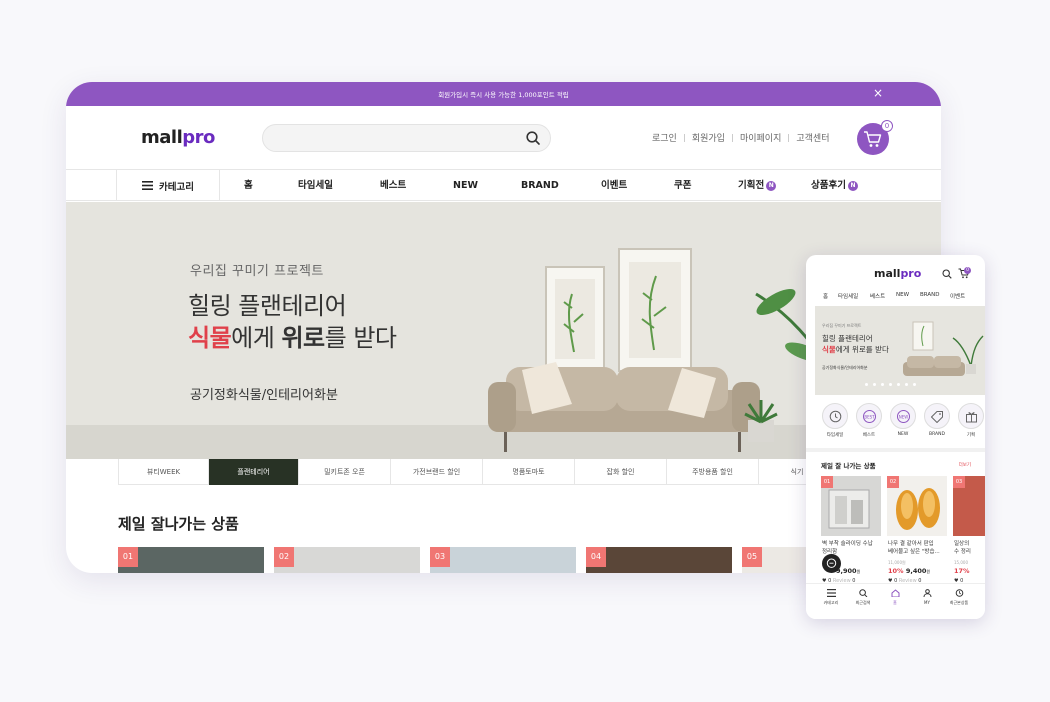  I want to click on category-menu-button: 카테고리, so click(168, 185).